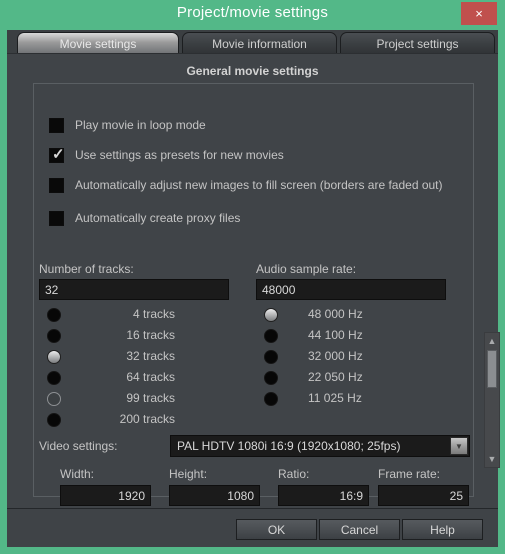 Image resolution: width=505 pixels, height=554 pixels. I want to click on select-video-settings: PAL HDTV 1080i 16:9 (1920x1080; 25fps) ▼, so click(320, 446).